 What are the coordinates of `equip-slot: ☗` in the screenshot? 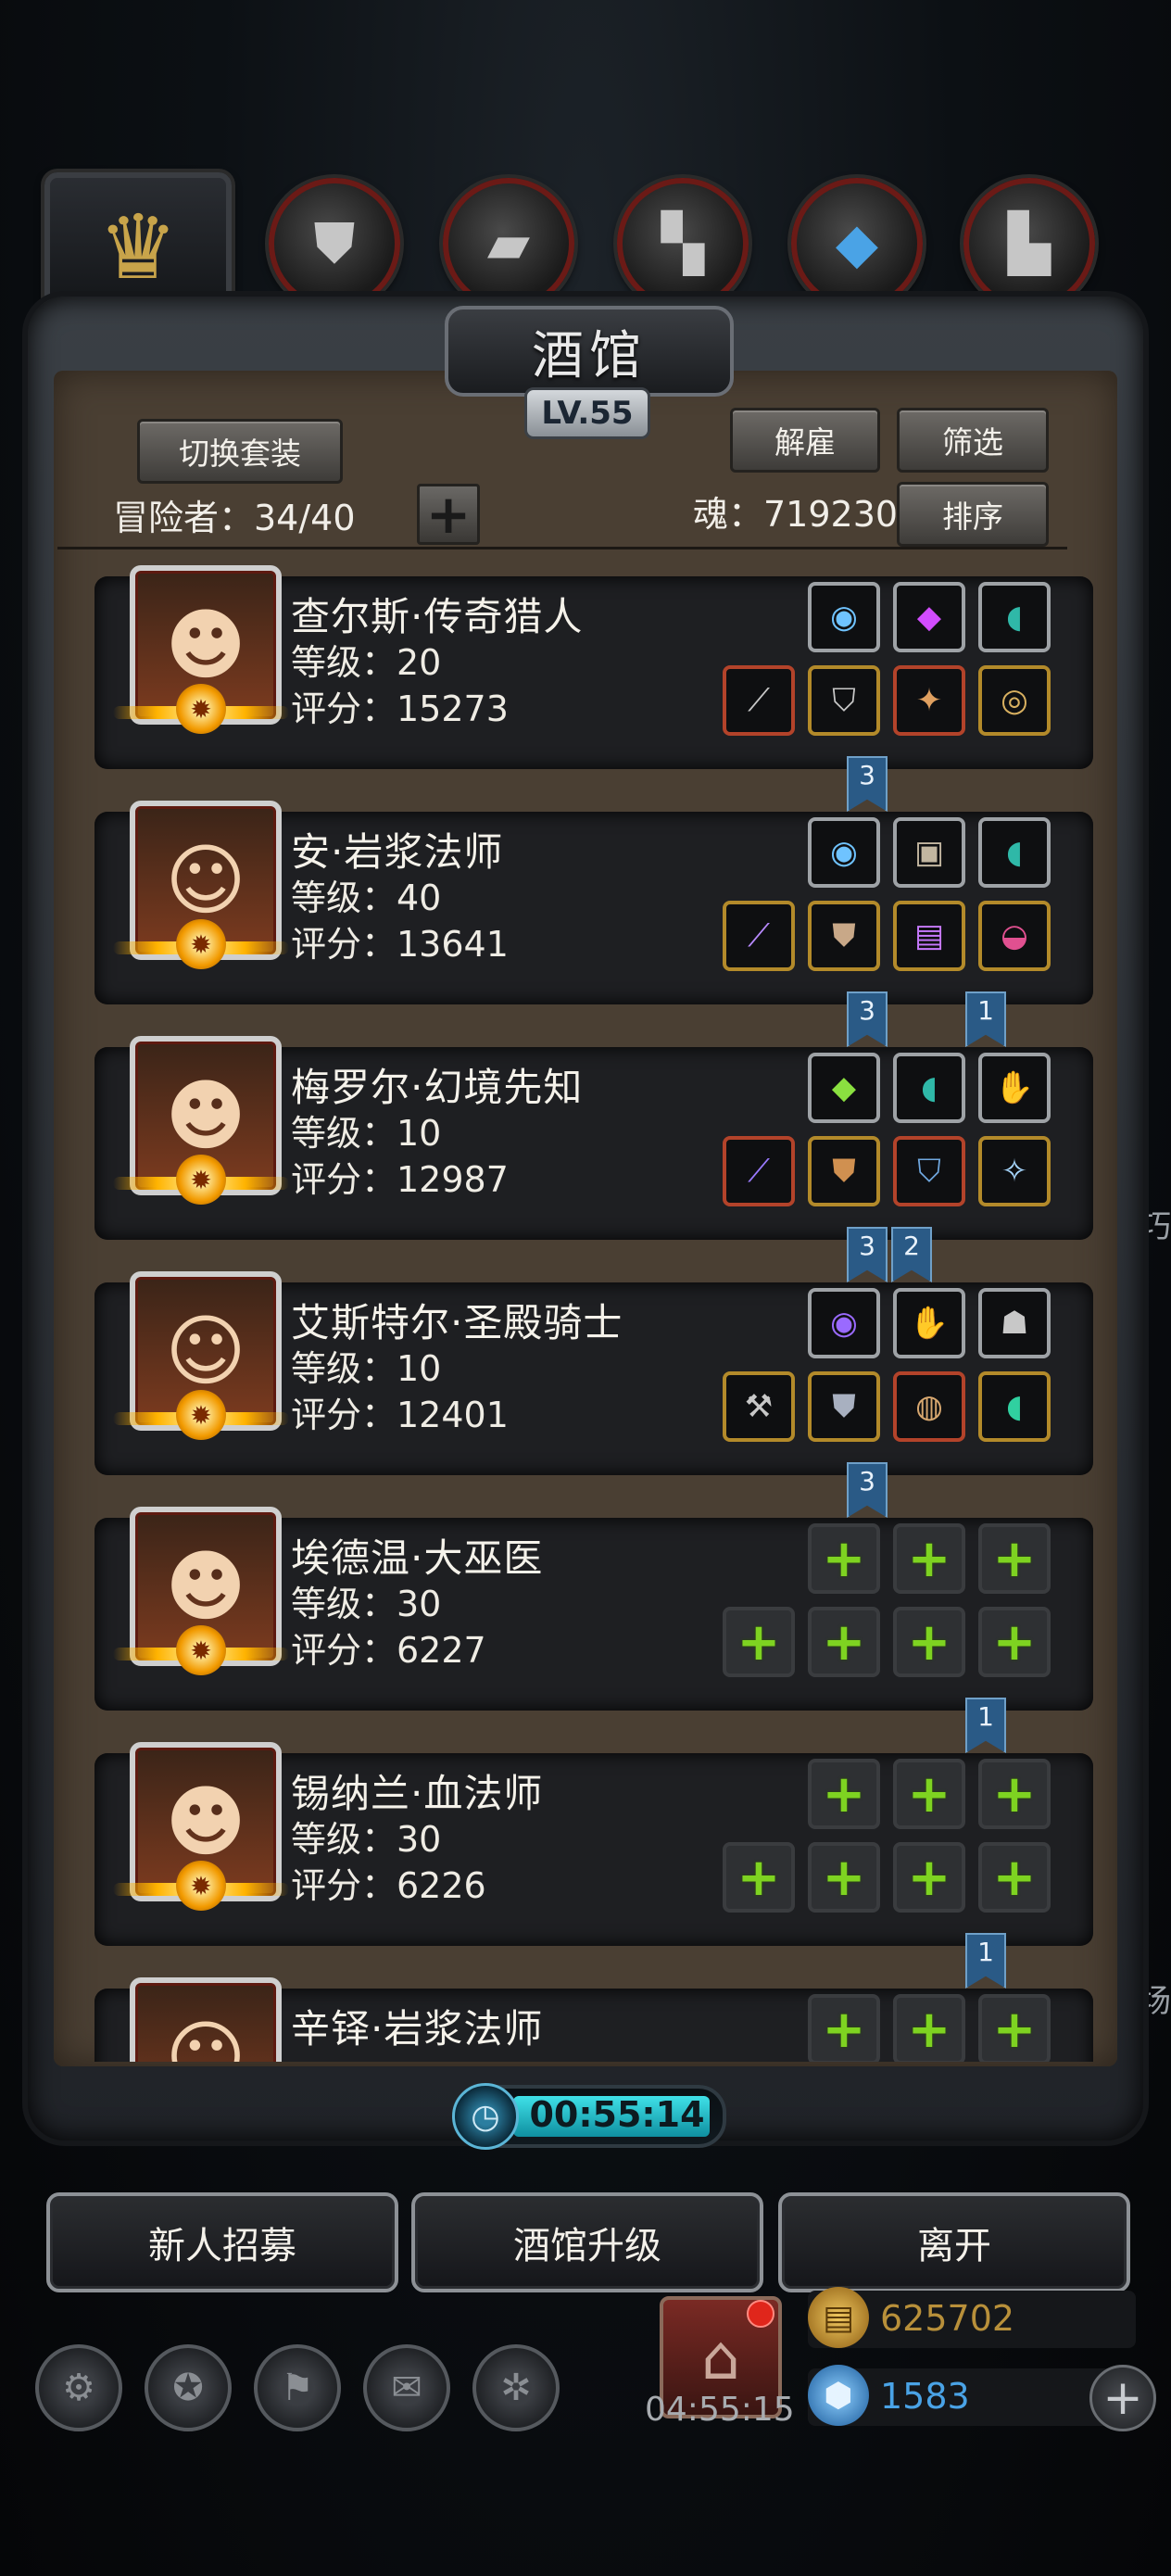 It's located at (1014, 1323).